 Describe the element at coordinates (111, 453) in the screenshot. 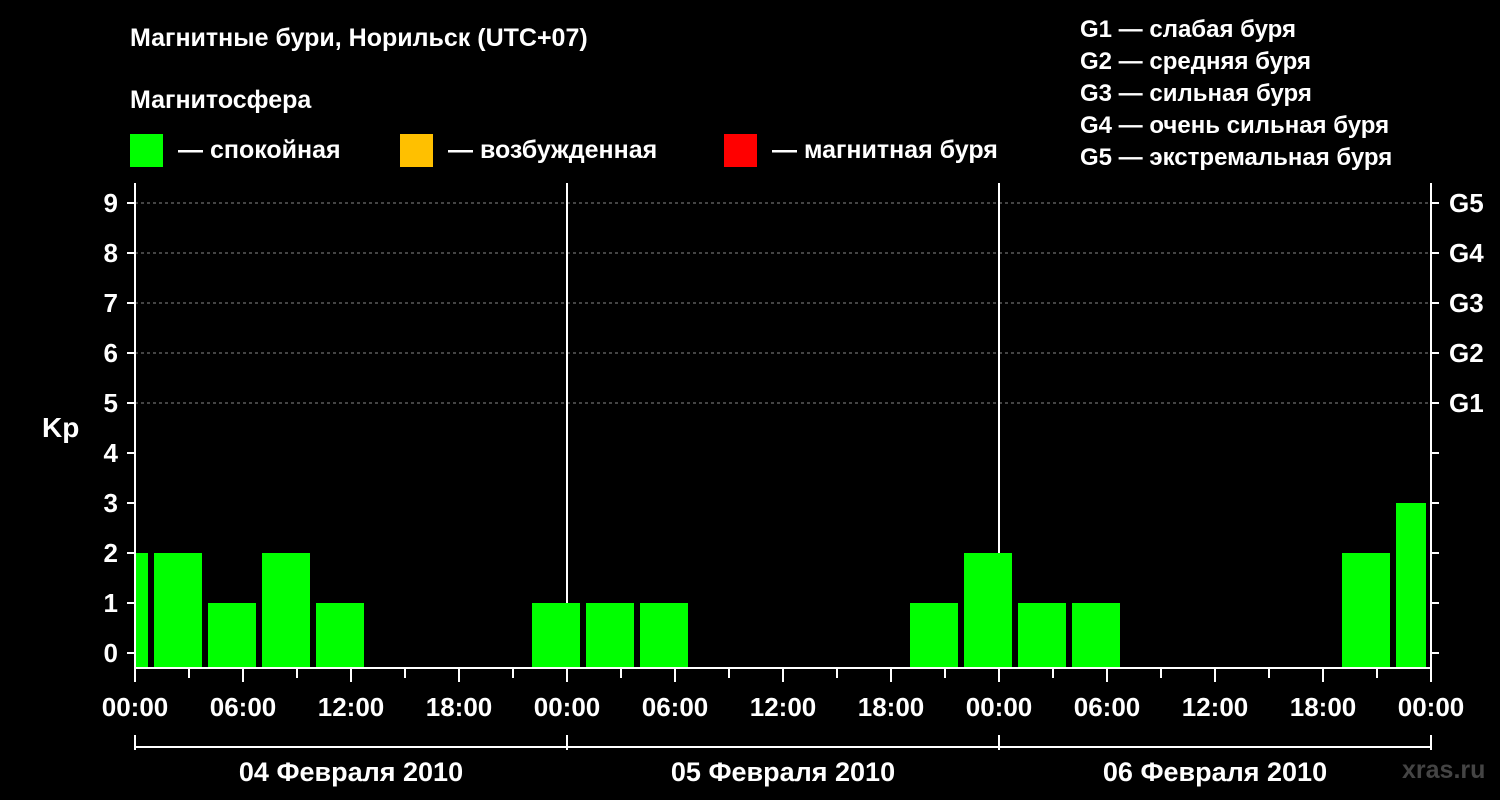

I see `y-tick-label: 4` at that location.